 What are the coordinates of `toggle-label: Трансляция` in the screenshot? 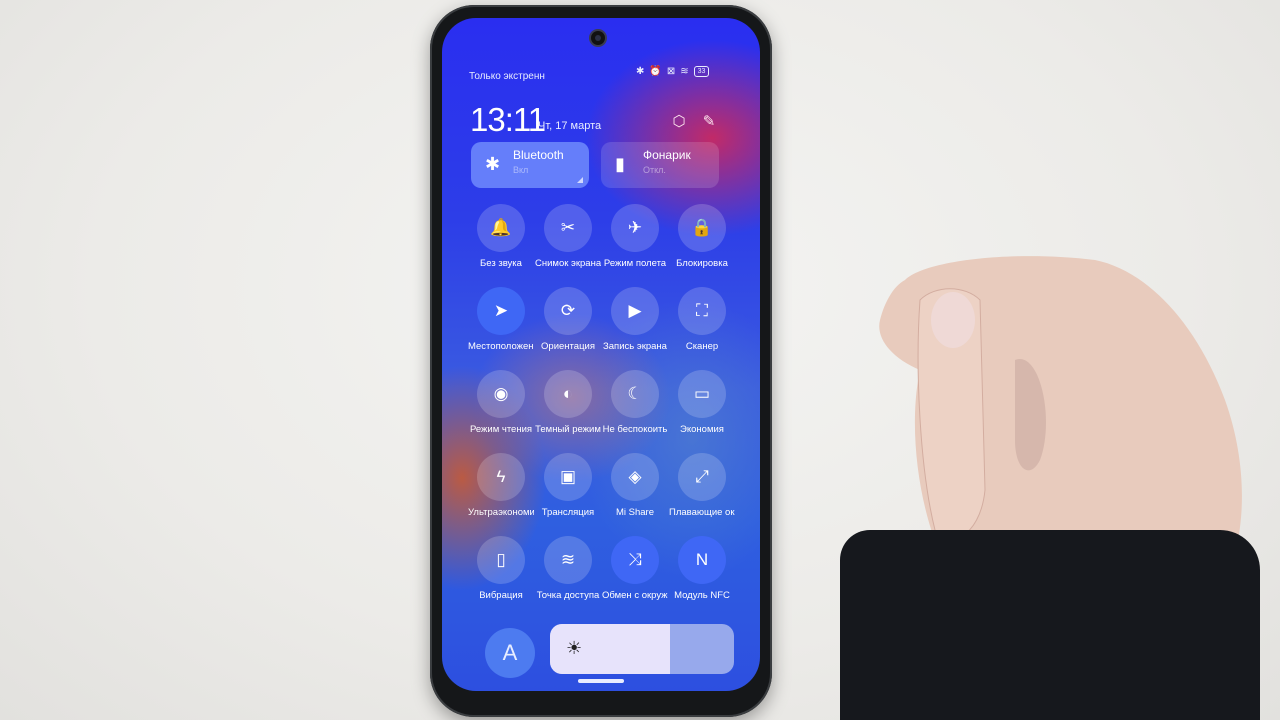 It's located at (568, 512).